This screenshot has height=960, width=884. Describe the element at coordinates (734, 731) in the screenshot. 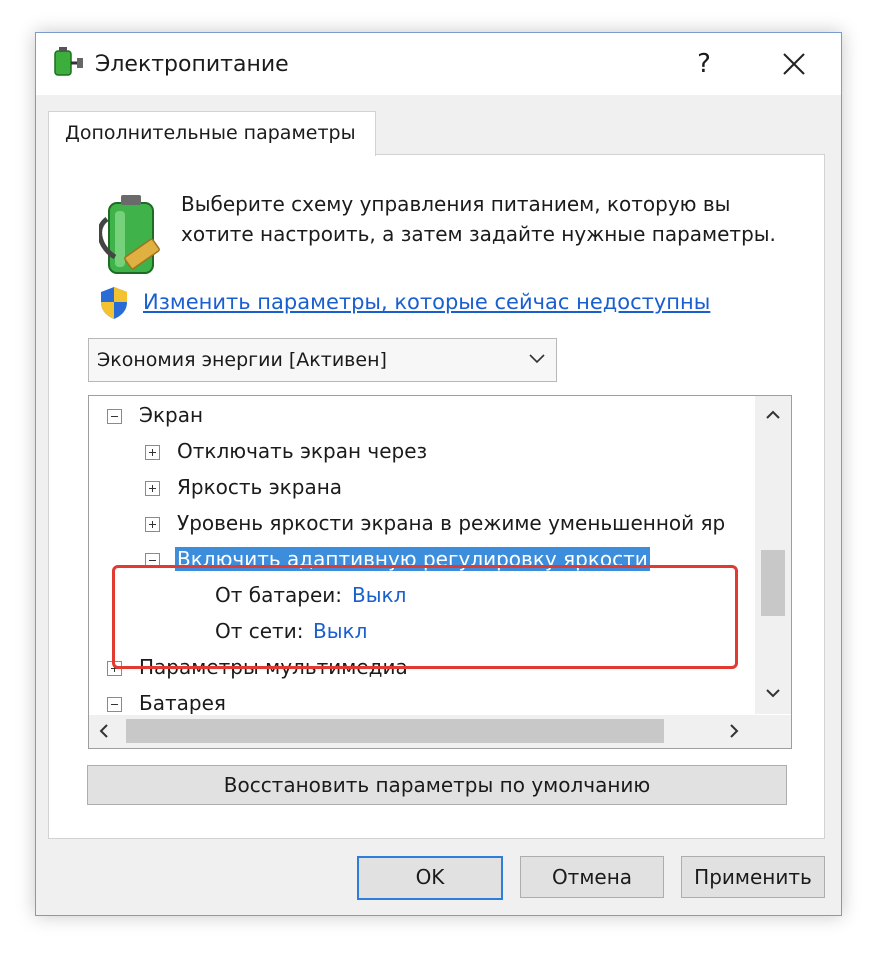

I see `scroll-right-icon` at that location.